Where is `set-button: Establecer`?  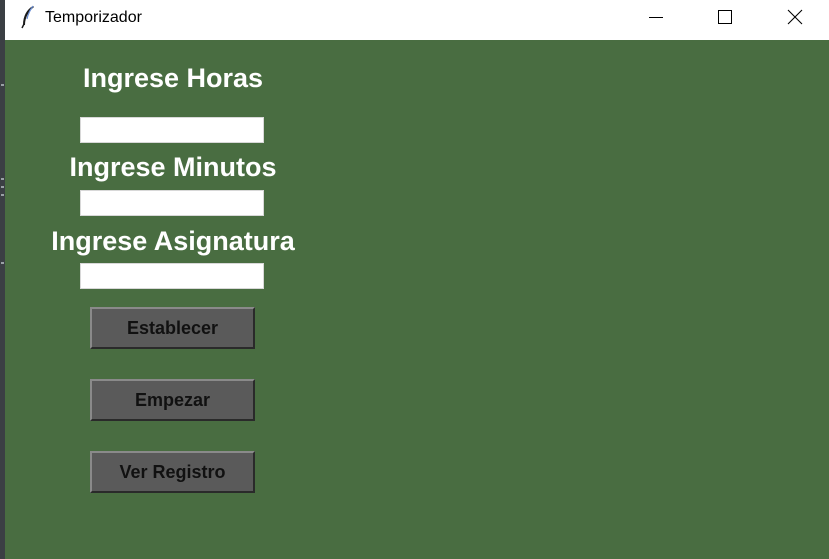
set-button: Establecer is located at coordinates (172, 328).